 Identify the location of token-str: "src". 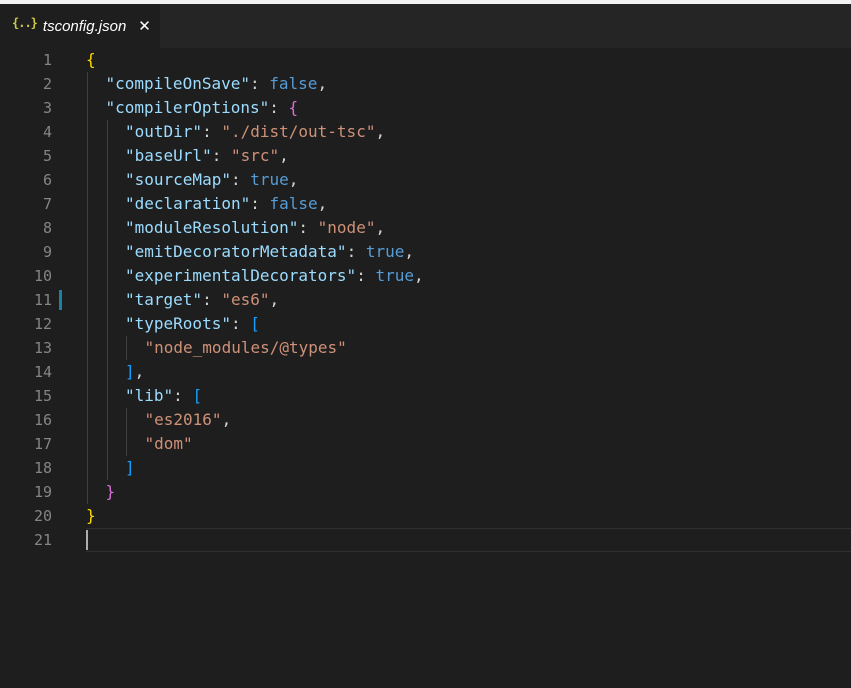
(255, 155).